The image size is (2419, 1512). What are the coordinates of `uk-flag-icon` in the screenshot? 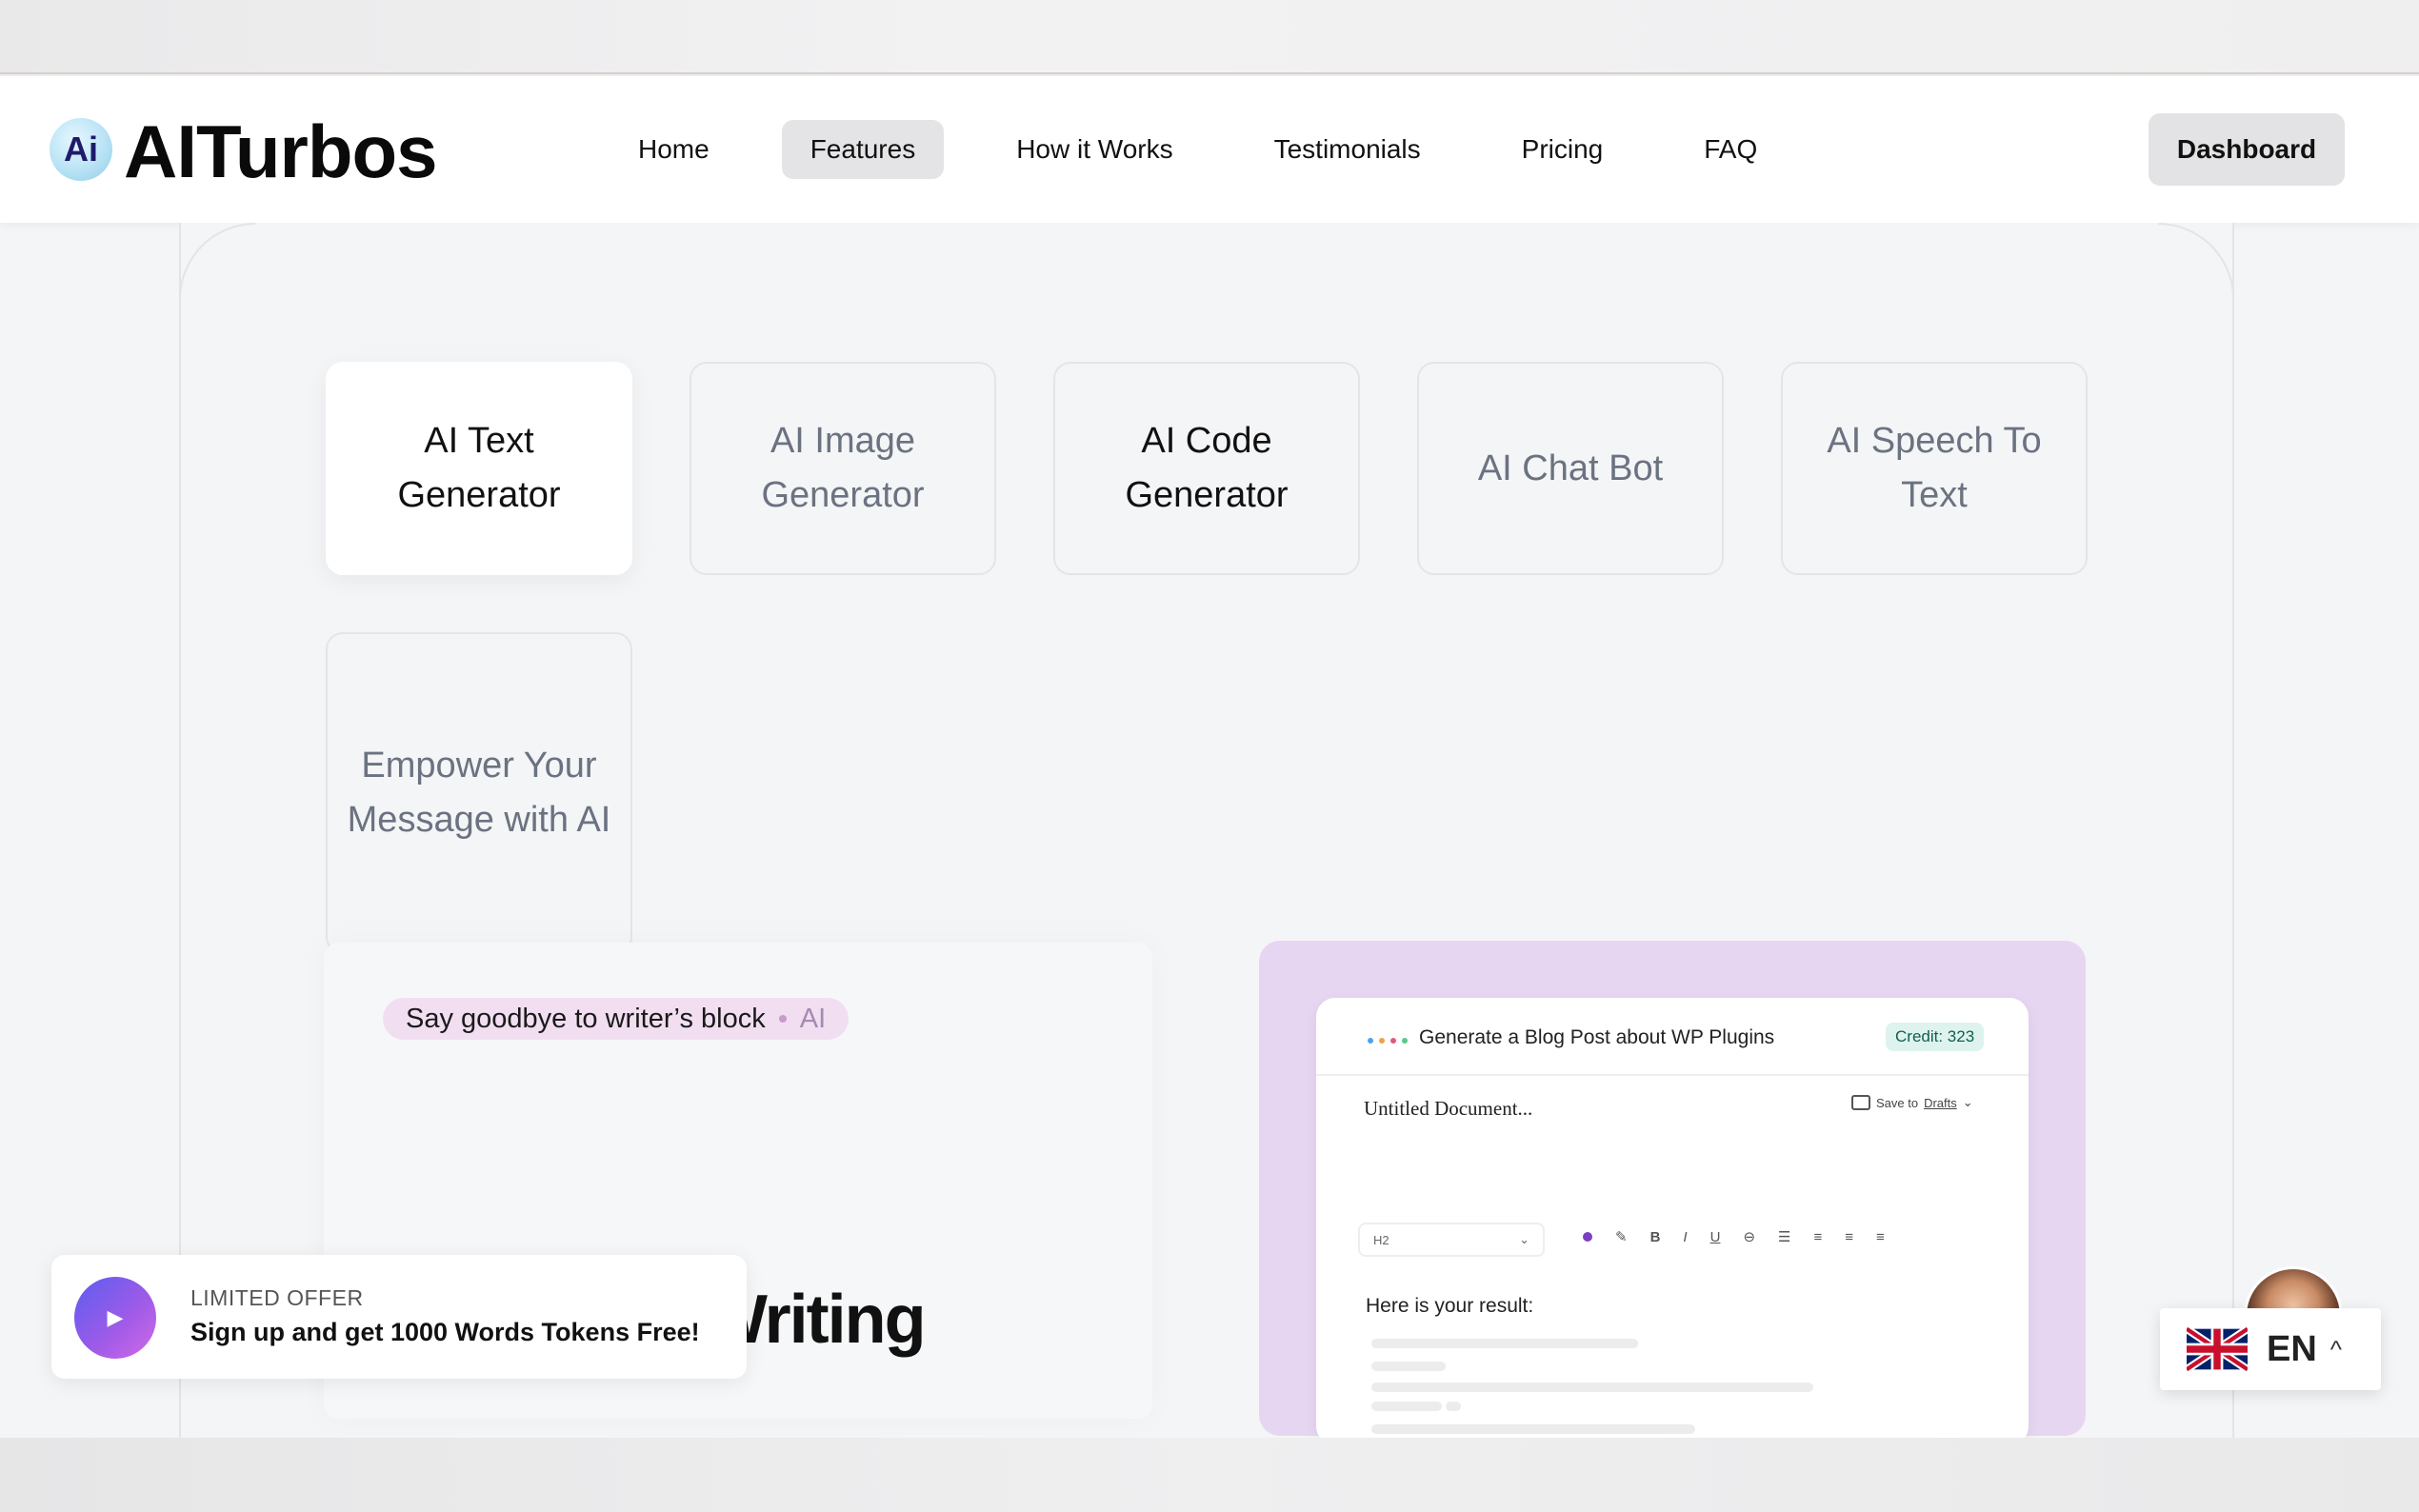 It's located at (2217, 1349).